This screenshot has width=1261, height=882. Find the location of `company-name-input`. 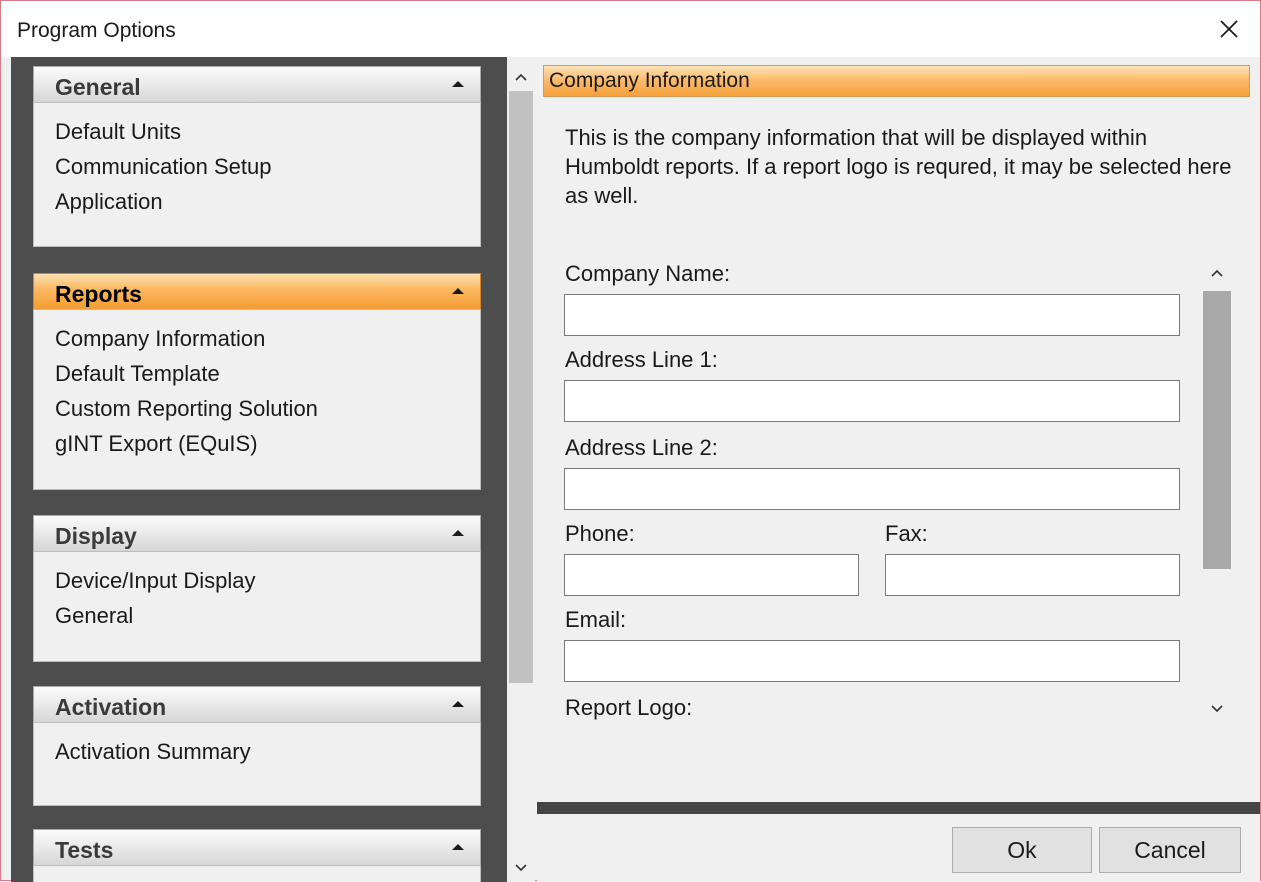

company-name-input is located at coordinates (872, 315).